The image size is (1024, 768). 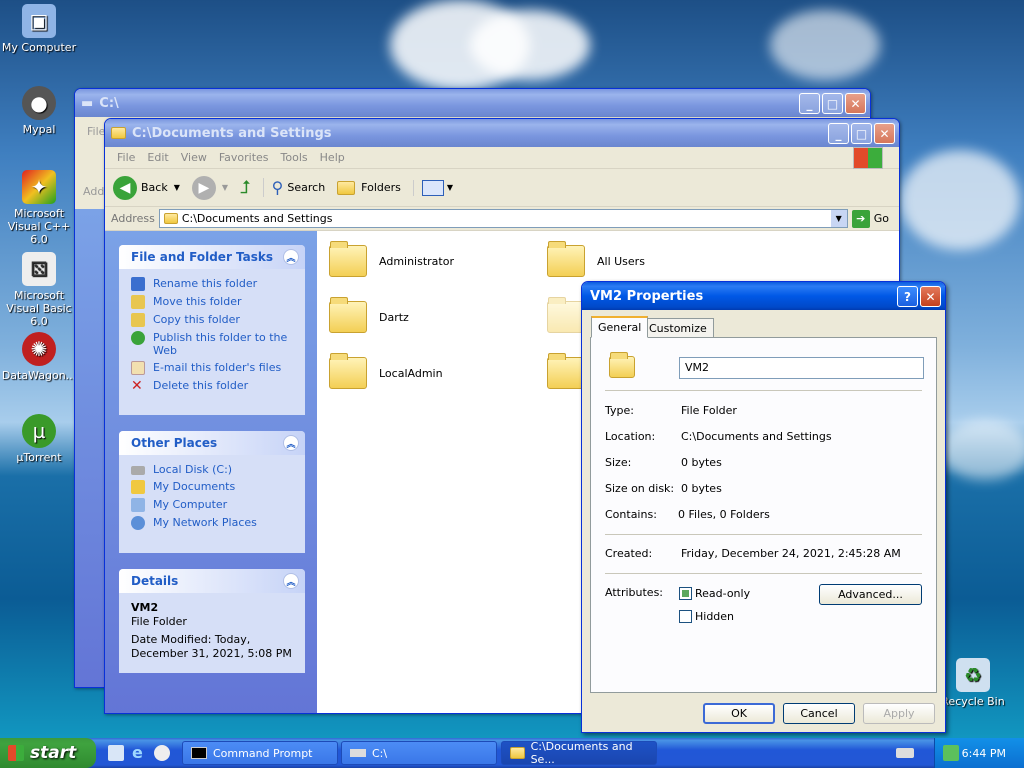 I want to click on task-publish-web: Publish this folder to the Web, so click(x=212, y=344).